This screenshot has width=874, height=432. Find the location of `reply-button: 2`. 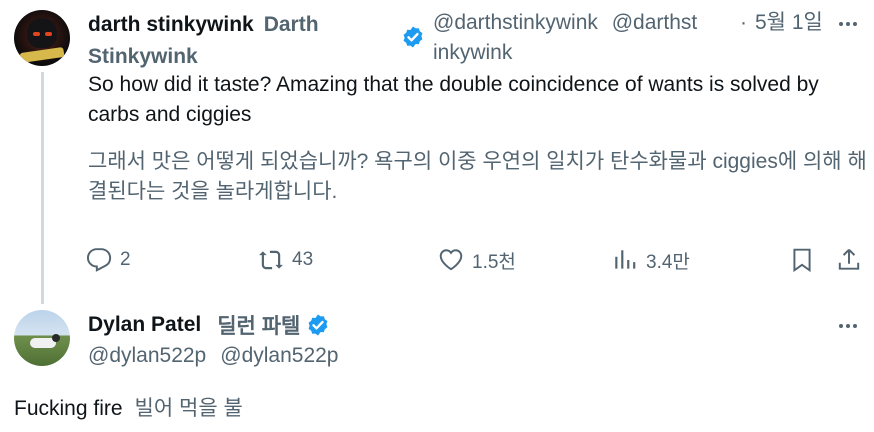

reply-button: 2 is located at coordinates (108, 260).